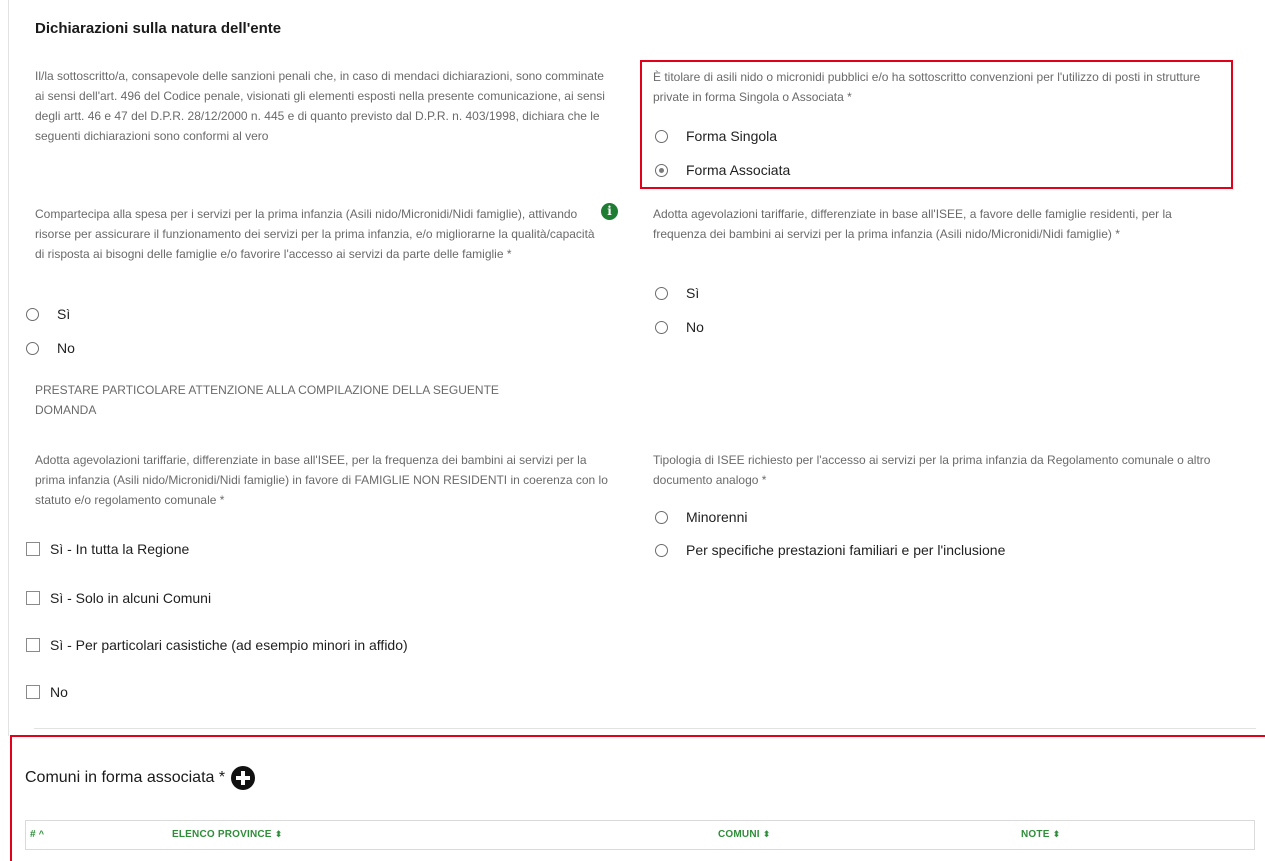  Describe the element at coordinates (679, 327) in the screenshot. I see `radio-residenti-no: No` at that location.